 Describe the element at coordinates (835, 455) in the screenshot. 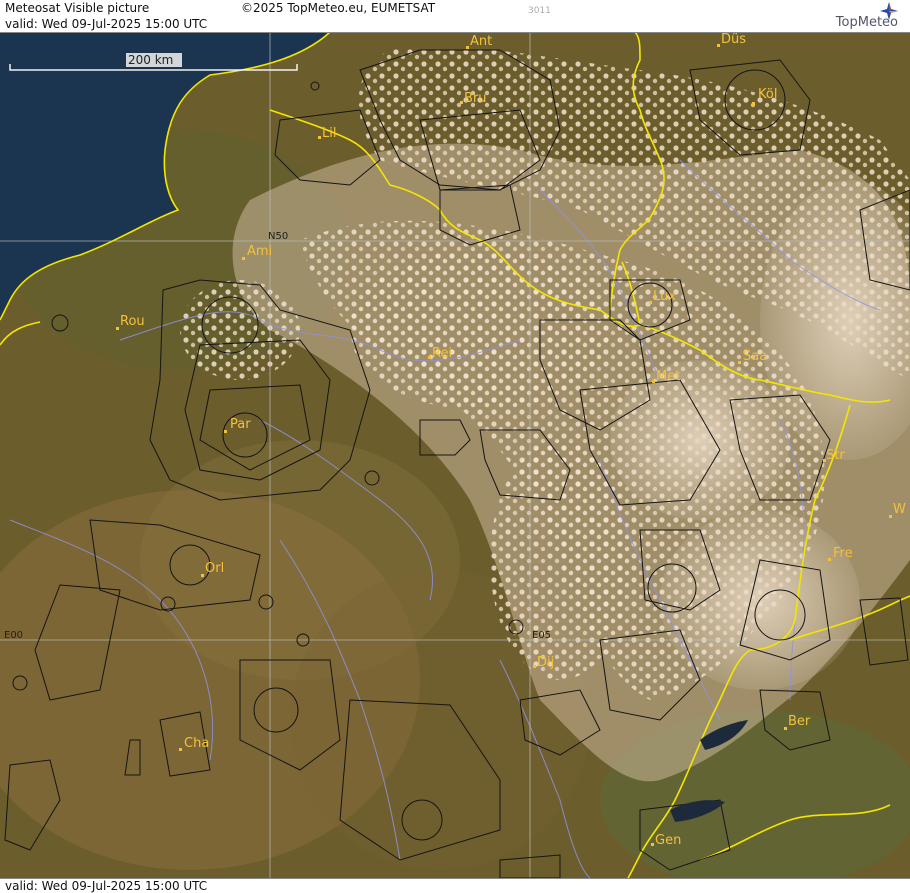

I see `city-label-str: Str` at that location.